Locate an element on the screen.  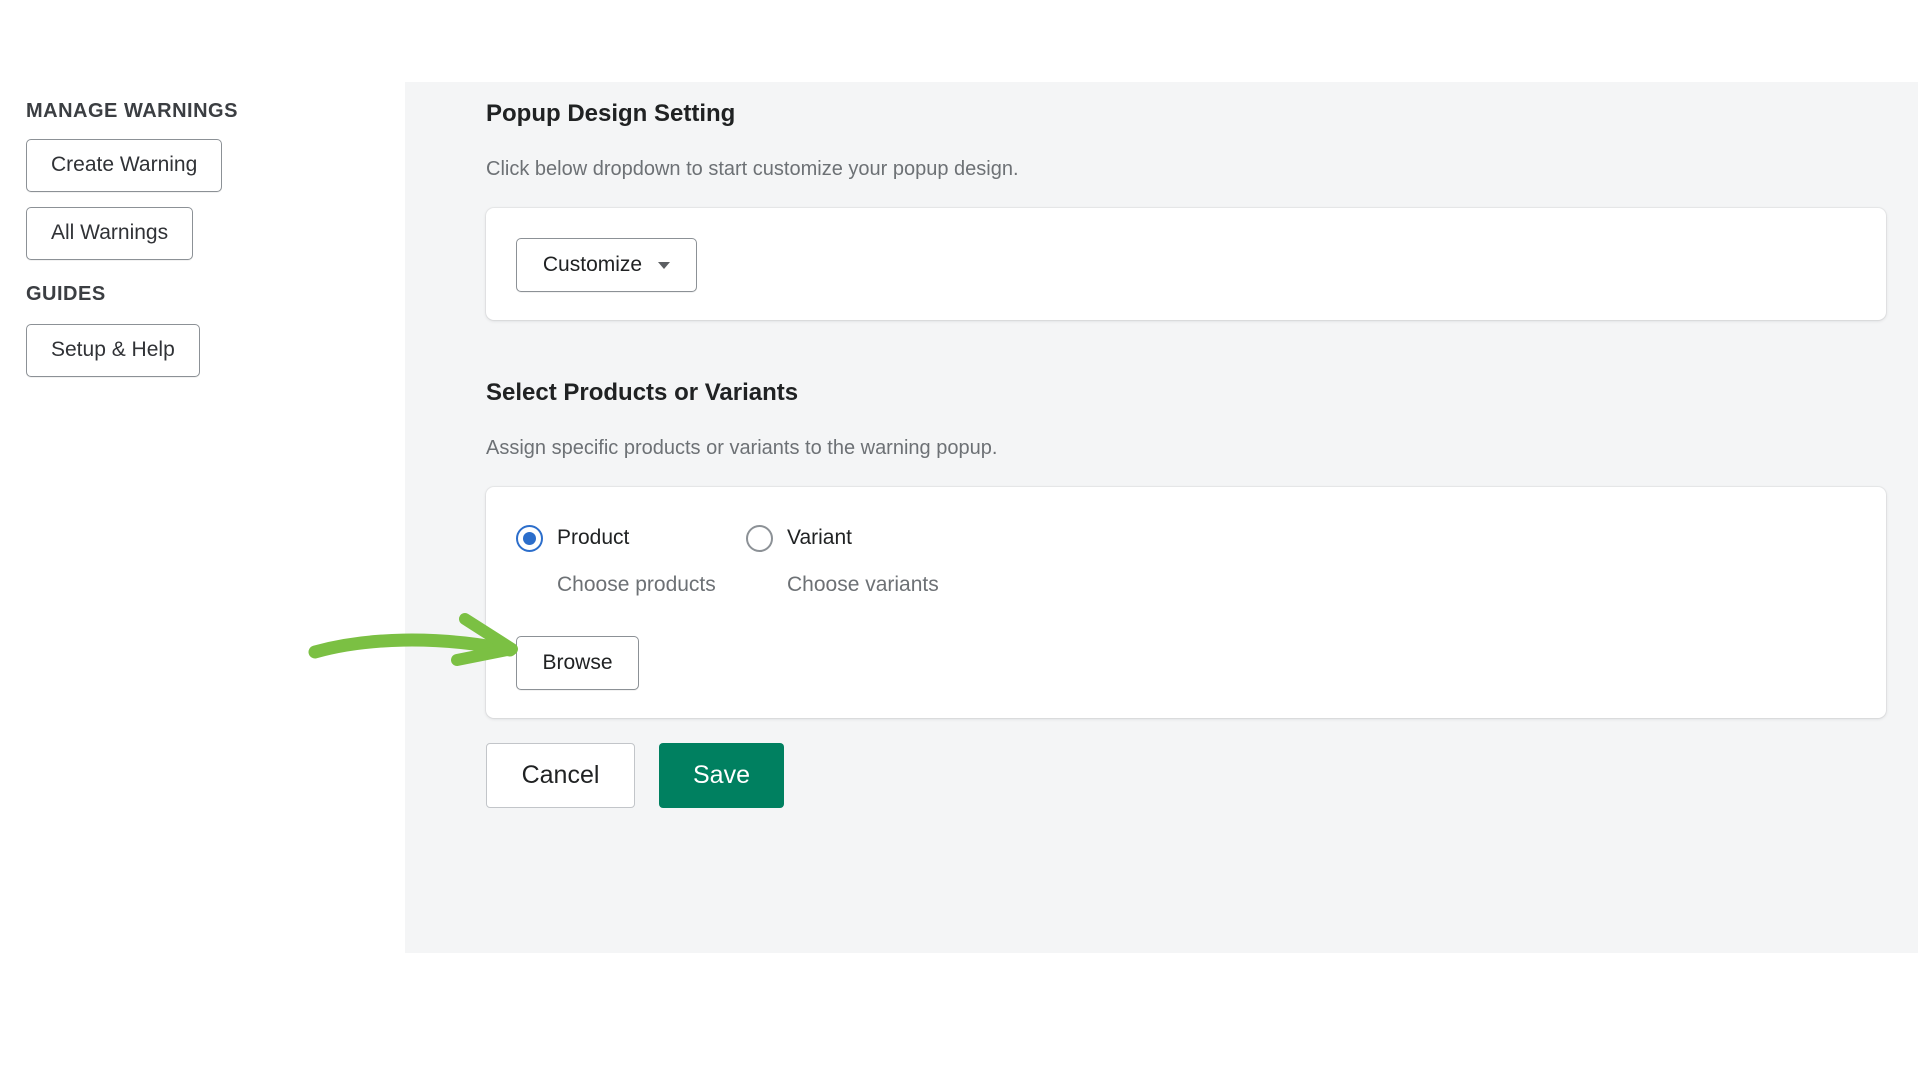
popup-design-title: Popup Design Setting is located at coordinates (611, 113).